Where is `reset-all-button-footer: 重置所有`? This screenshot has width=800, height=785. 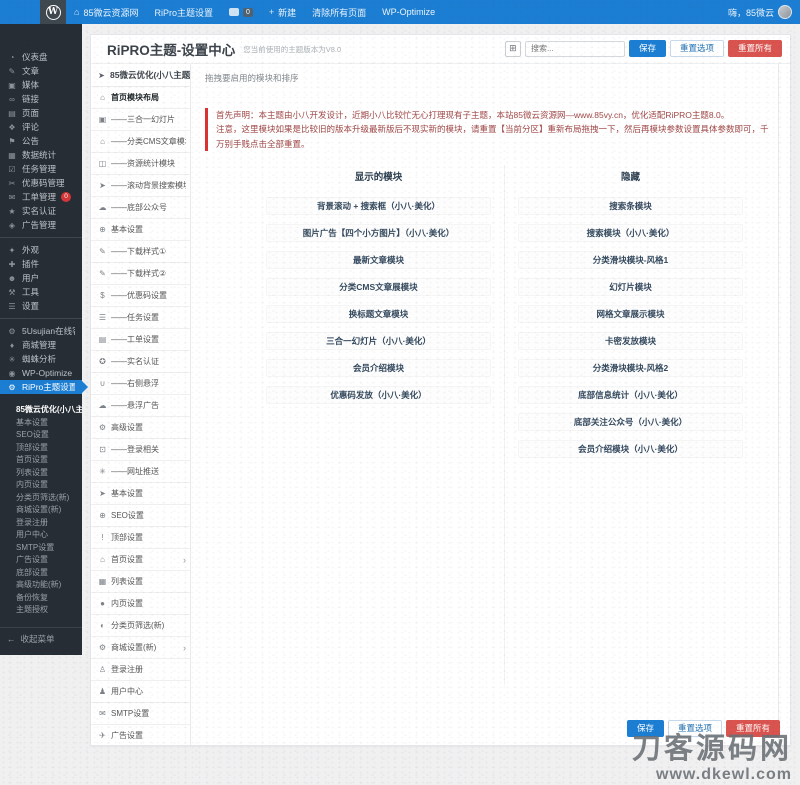 reset-all-button-footer: 重置所有 is located at coordinates (752, 728).